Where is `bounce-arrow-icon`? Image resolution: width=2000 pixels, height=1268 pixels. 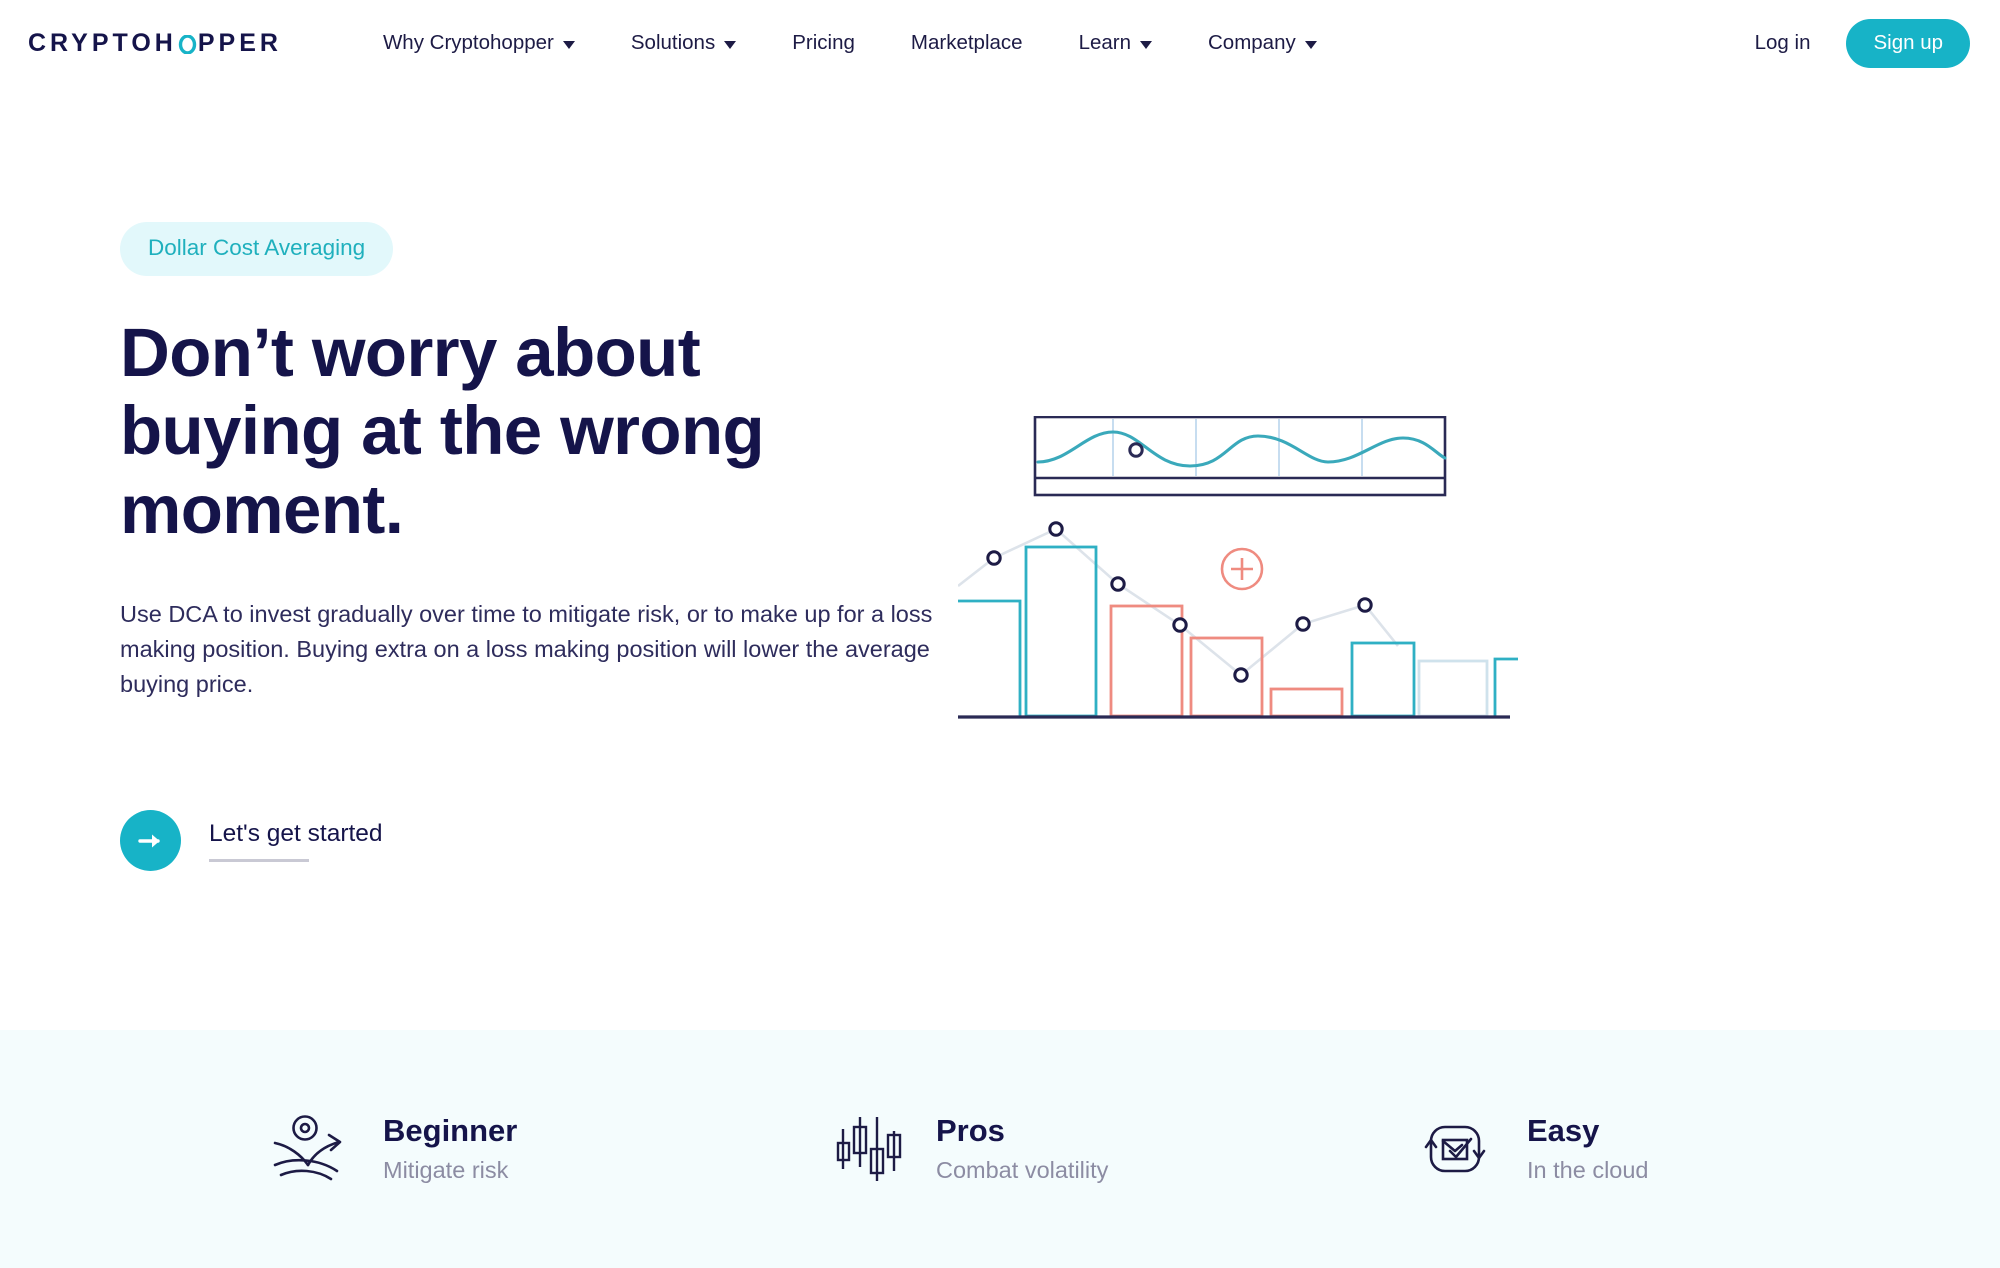 bounce-arrow-icon is located at coordinates (307, 1148).